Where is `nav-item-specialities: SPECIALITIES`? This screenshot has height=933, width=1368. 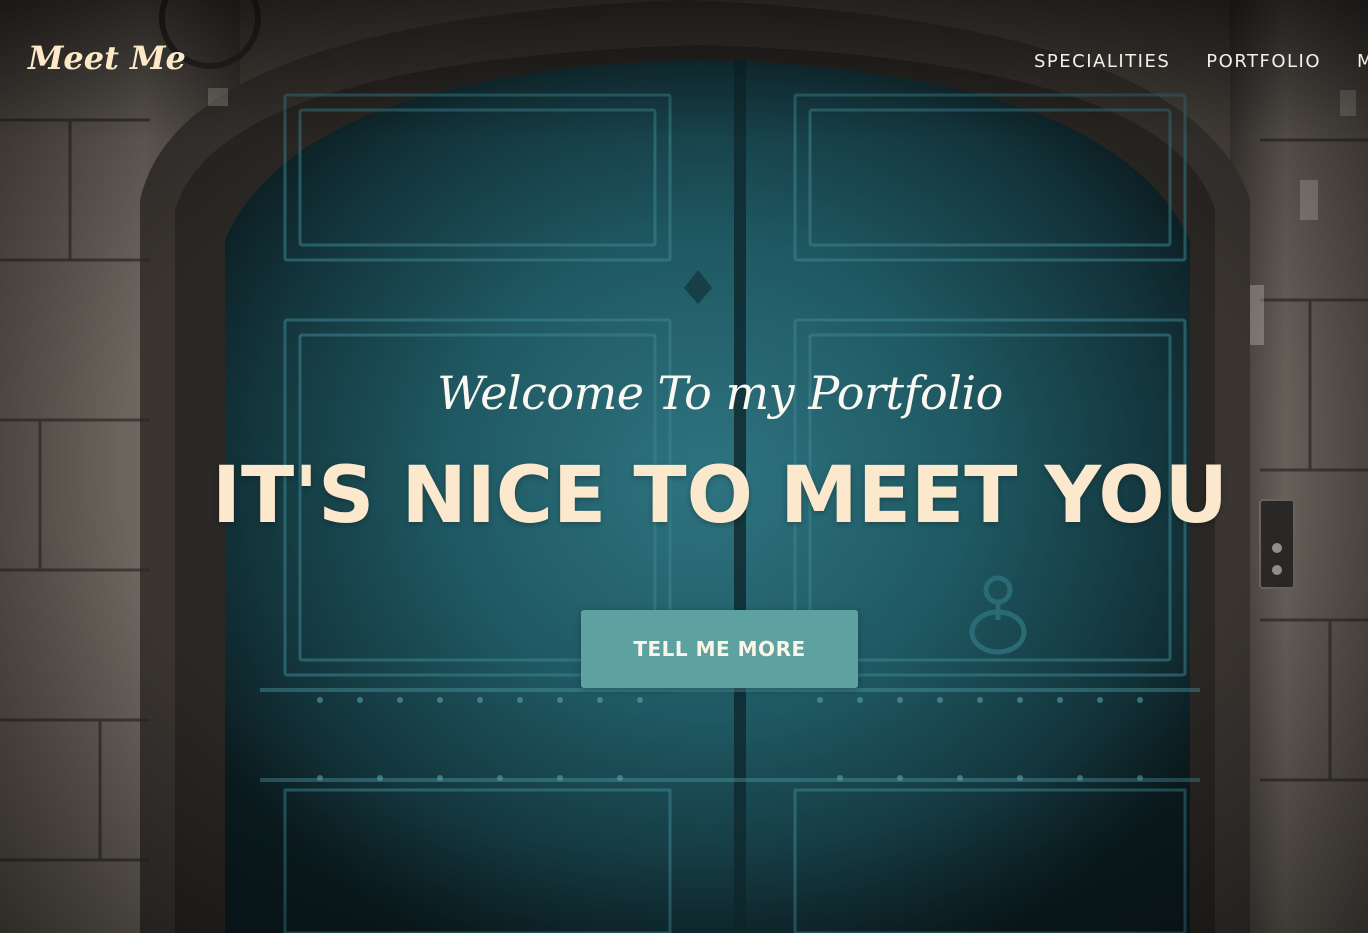
nav-item-specialities: SPECIALITIES is located at coordinates (1102, 62).